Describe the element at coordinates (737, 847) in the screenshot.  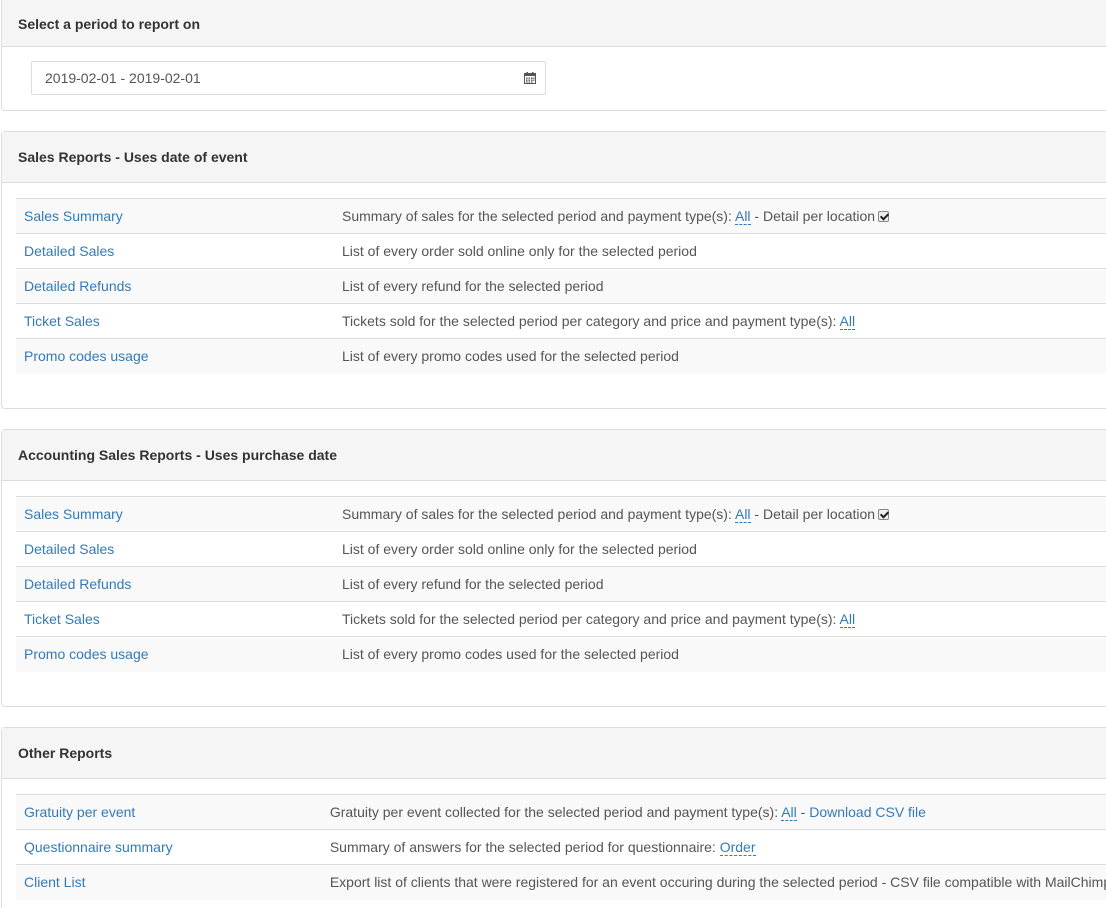
I see `filter-selector: Order` at that location.